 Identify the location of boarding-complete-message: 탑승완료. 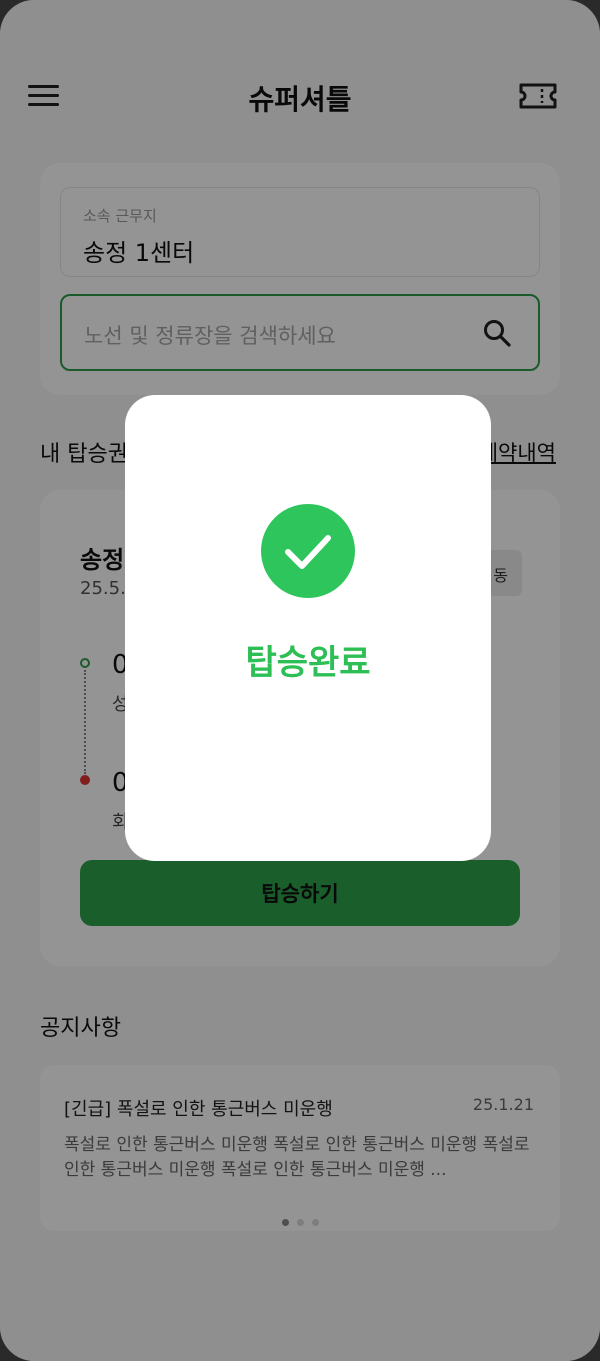
(308, 663).